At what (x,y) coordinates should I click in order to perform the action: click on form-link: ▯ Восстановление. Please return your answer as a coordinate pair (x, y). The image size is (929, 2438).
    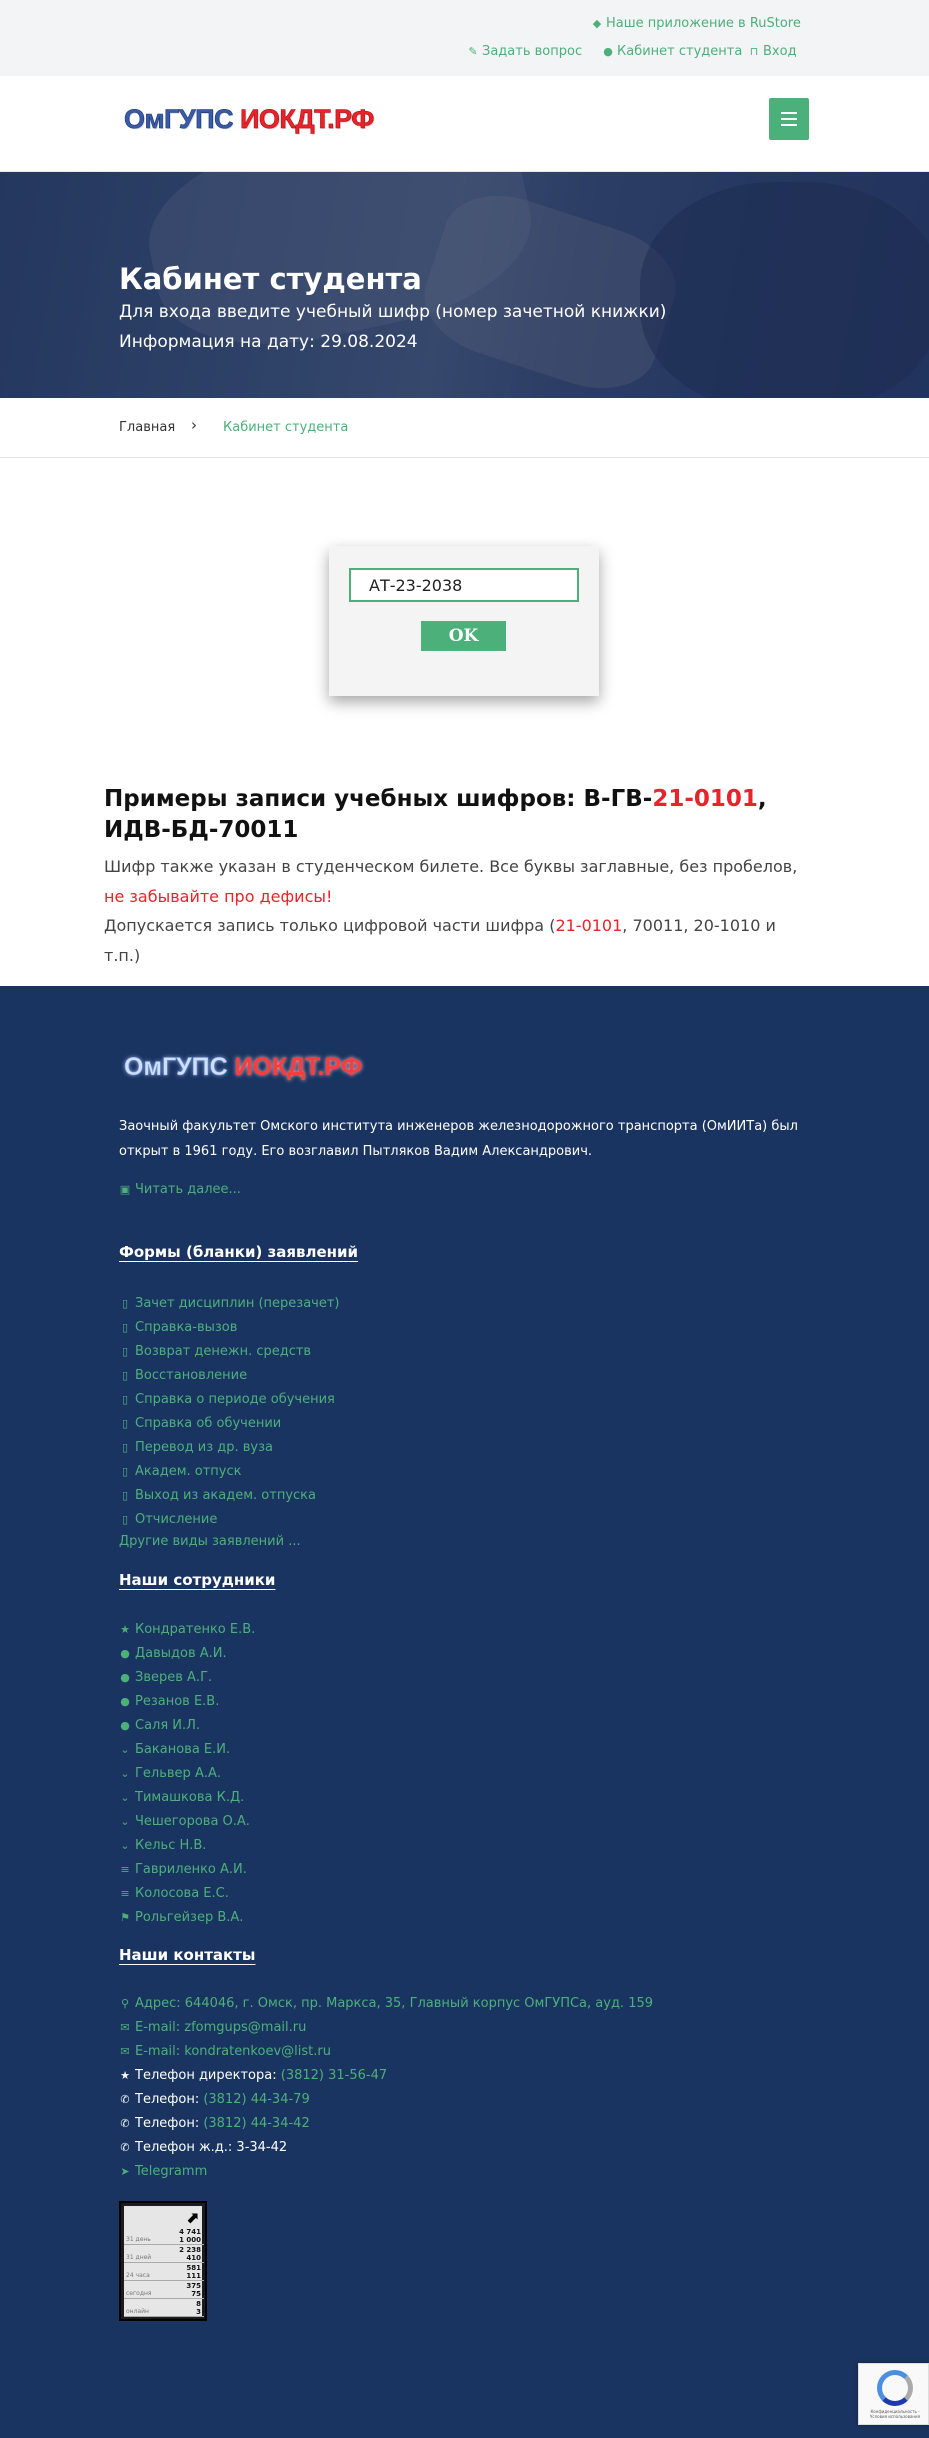
    Looking at the image, I should click on (183, 1375).